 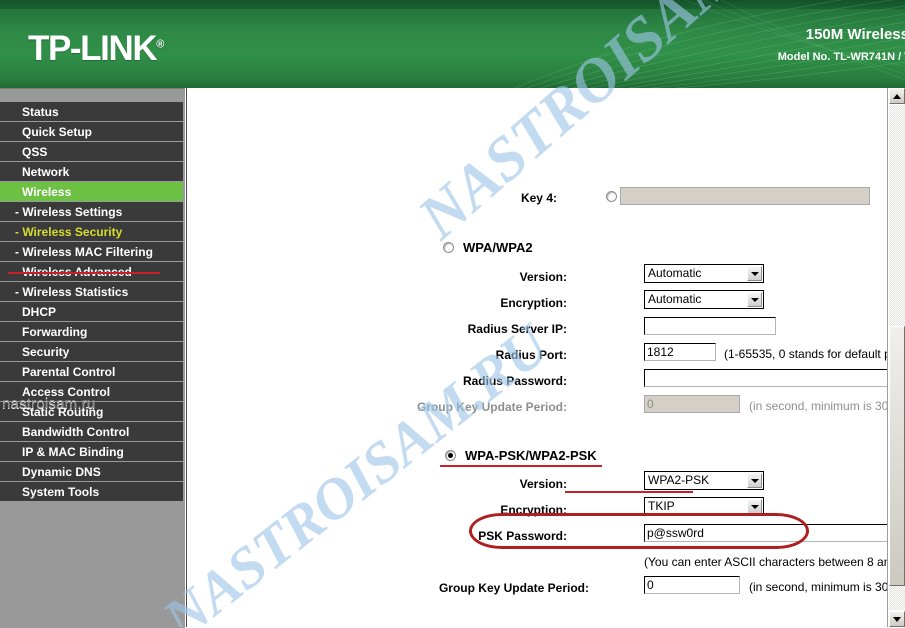 I want to click on wpa-psk-annotation-underline, so click(x=521, y=466).